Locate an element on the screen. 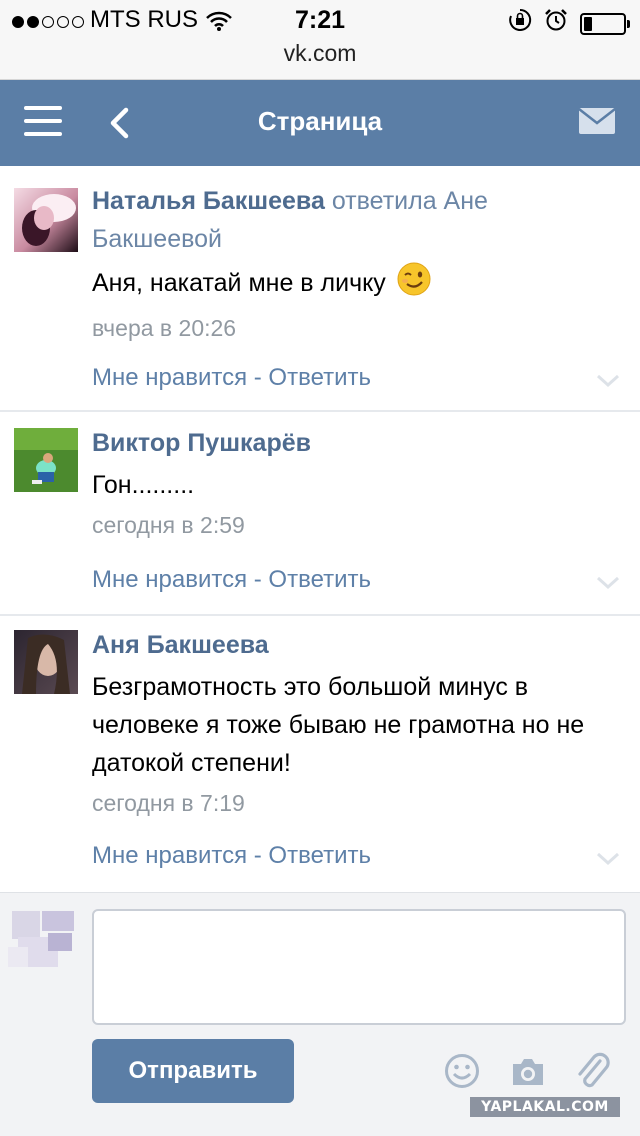 Image resolution: width=640 pixels, height=1136 pixels. battery-icon is located at coordinates (605, 23).